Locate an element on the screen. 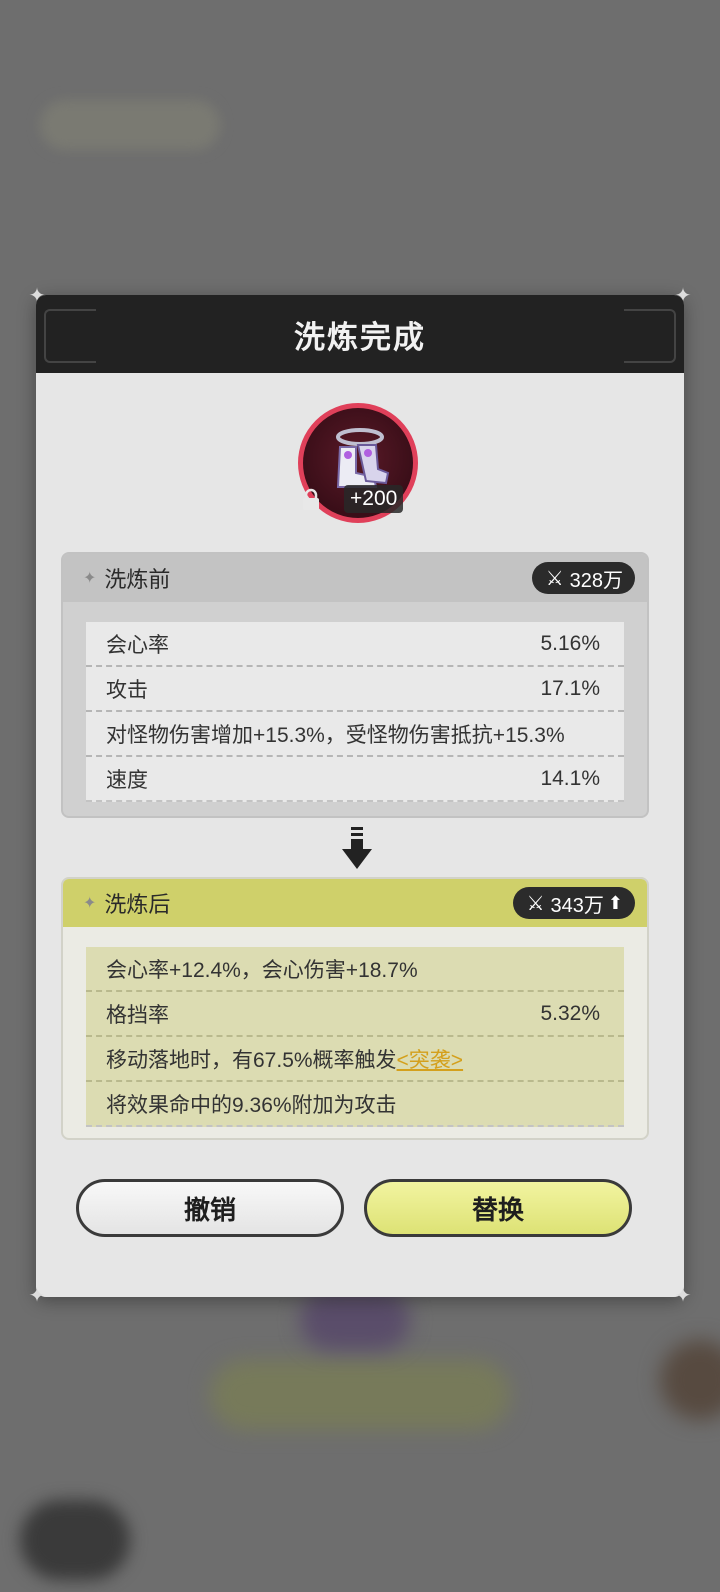 This screenshot has height=1592, width=720. replace-button: 替换 is located at coordinates (498, 1208).